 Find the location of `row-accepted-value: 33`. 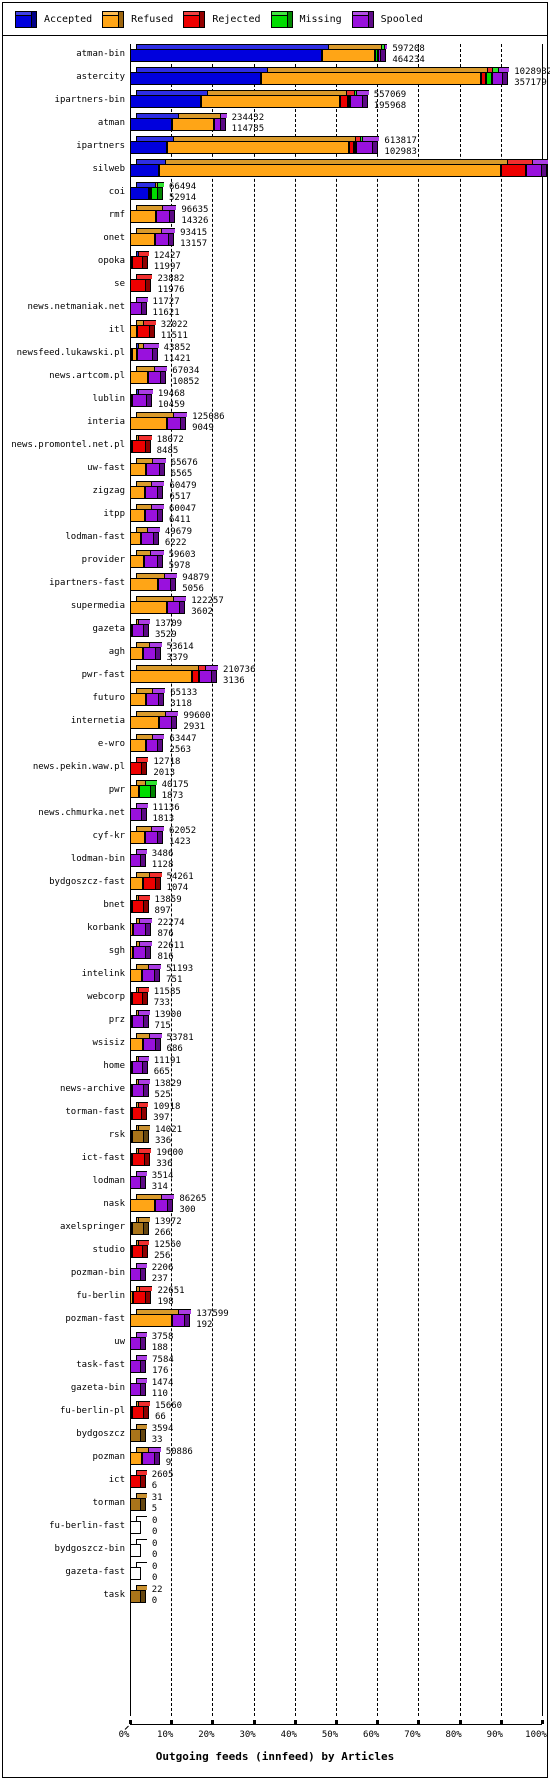

row-accepted-value: 33 is located at coordinates (157, 1440).